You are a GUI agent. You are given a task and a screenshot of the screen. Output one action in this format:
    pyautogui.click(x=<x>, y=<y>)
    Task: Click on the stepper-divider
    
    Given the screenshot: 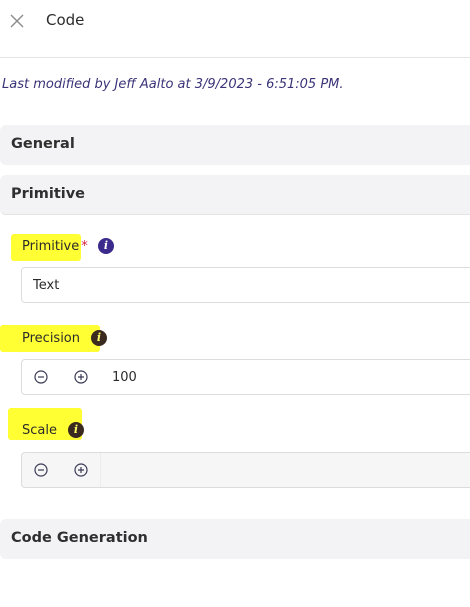 What is the action you would take?
    pyautogui.click(x=100, y=470)
    